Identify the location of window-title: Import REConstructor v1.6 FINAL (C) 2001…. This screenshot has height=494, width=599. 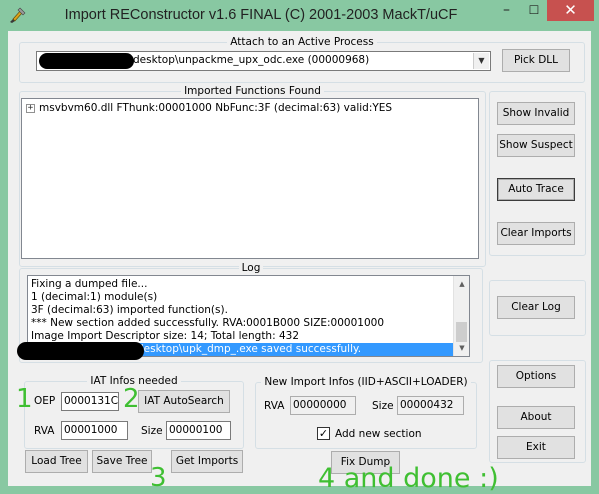
(261, 15).